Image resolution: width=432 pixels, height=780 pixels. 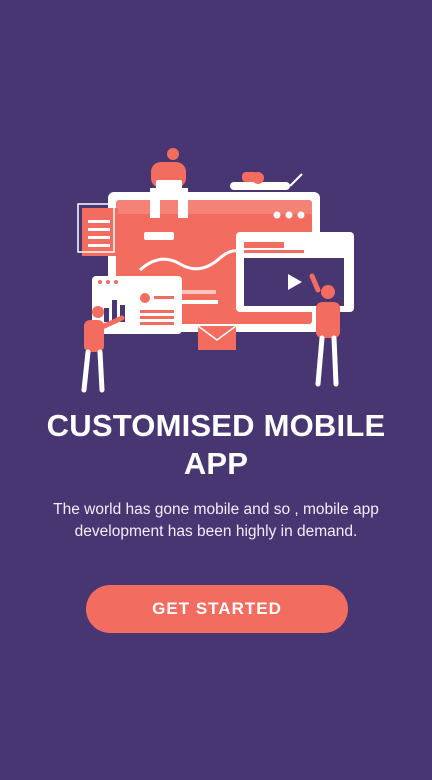 I want to click on video-window, so click(x=295, y=272).